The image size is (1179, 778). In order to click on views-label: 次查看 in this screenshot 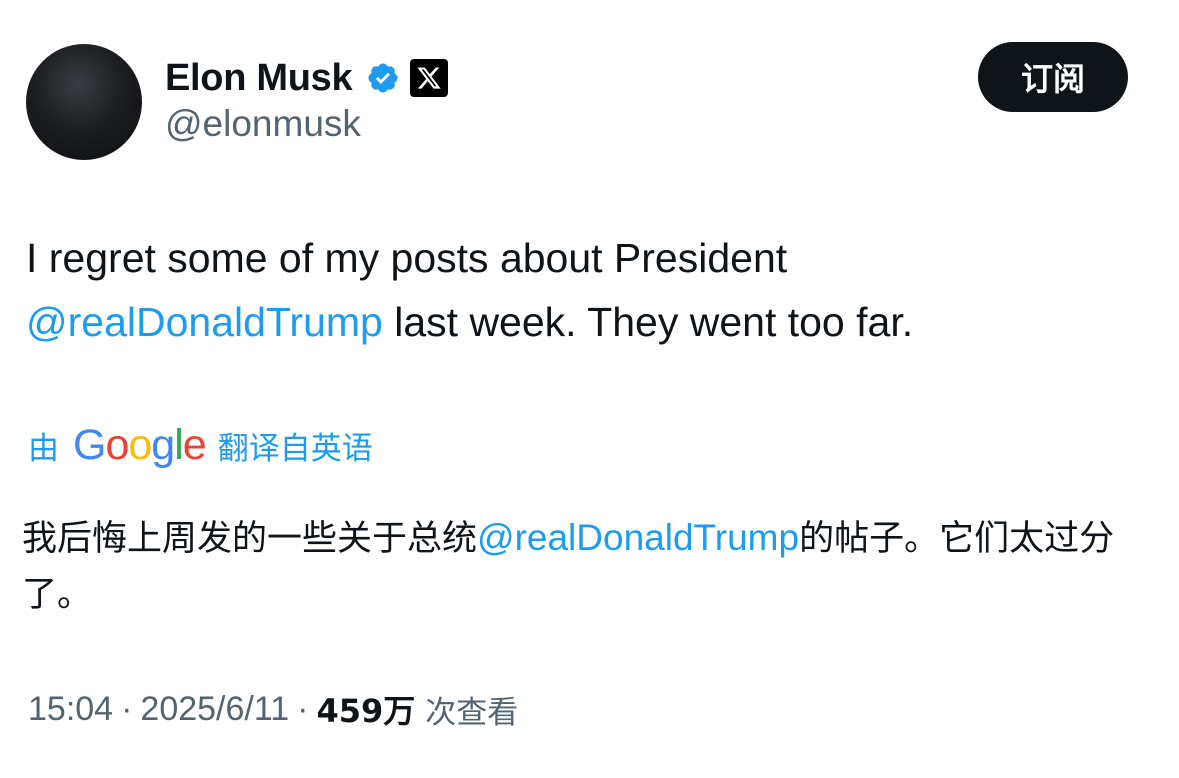, I will do `click(472, 712)`.